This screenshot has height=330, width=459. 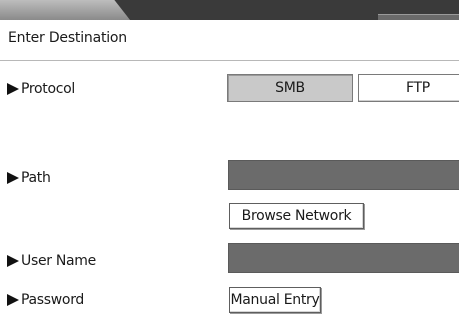 I want to click on user-name-row-label: User Name, so click(x=51, y=261).